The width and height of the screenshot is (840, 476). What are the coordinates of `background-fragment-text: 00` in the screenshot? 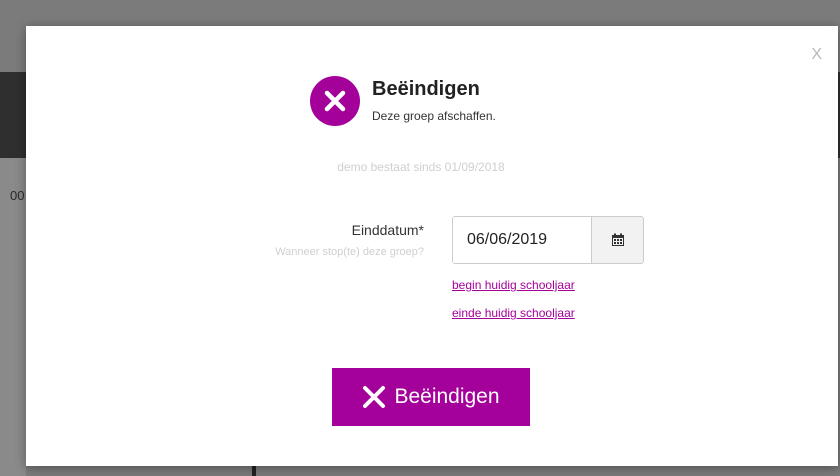 It's located at (17, 195).